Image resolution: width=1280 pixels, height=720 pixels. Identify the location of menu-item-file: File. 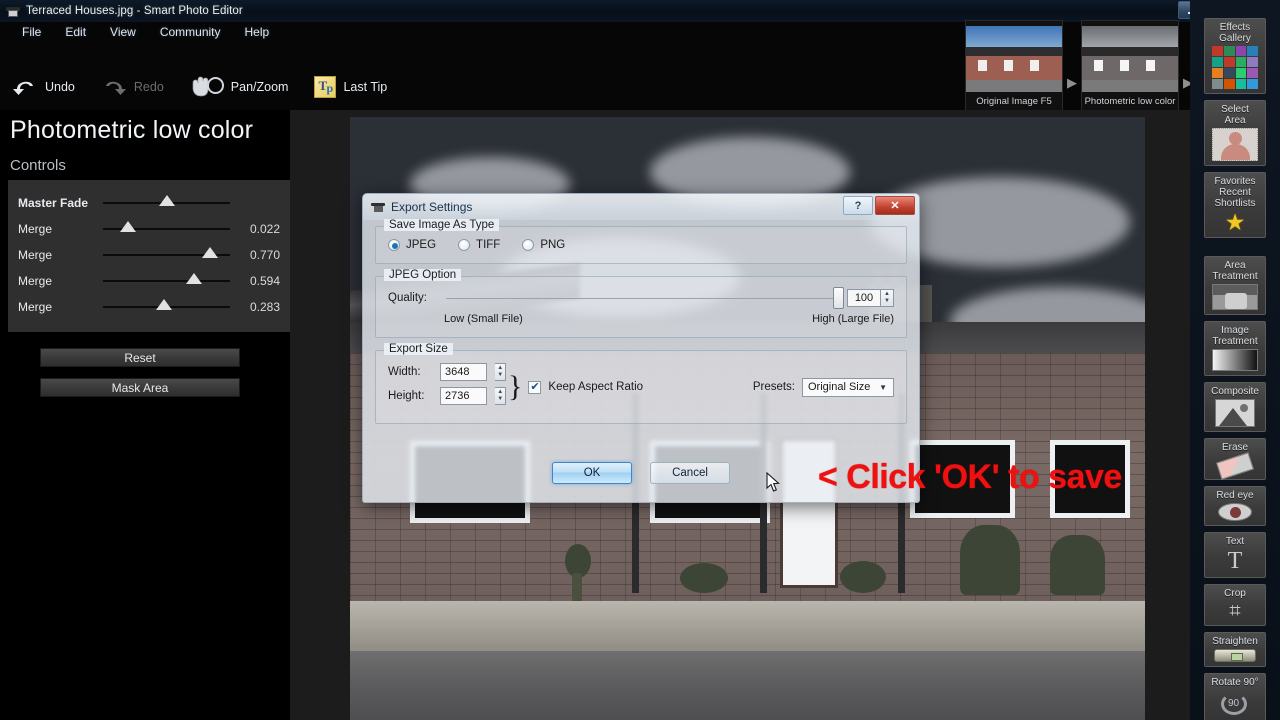
(31, 32).